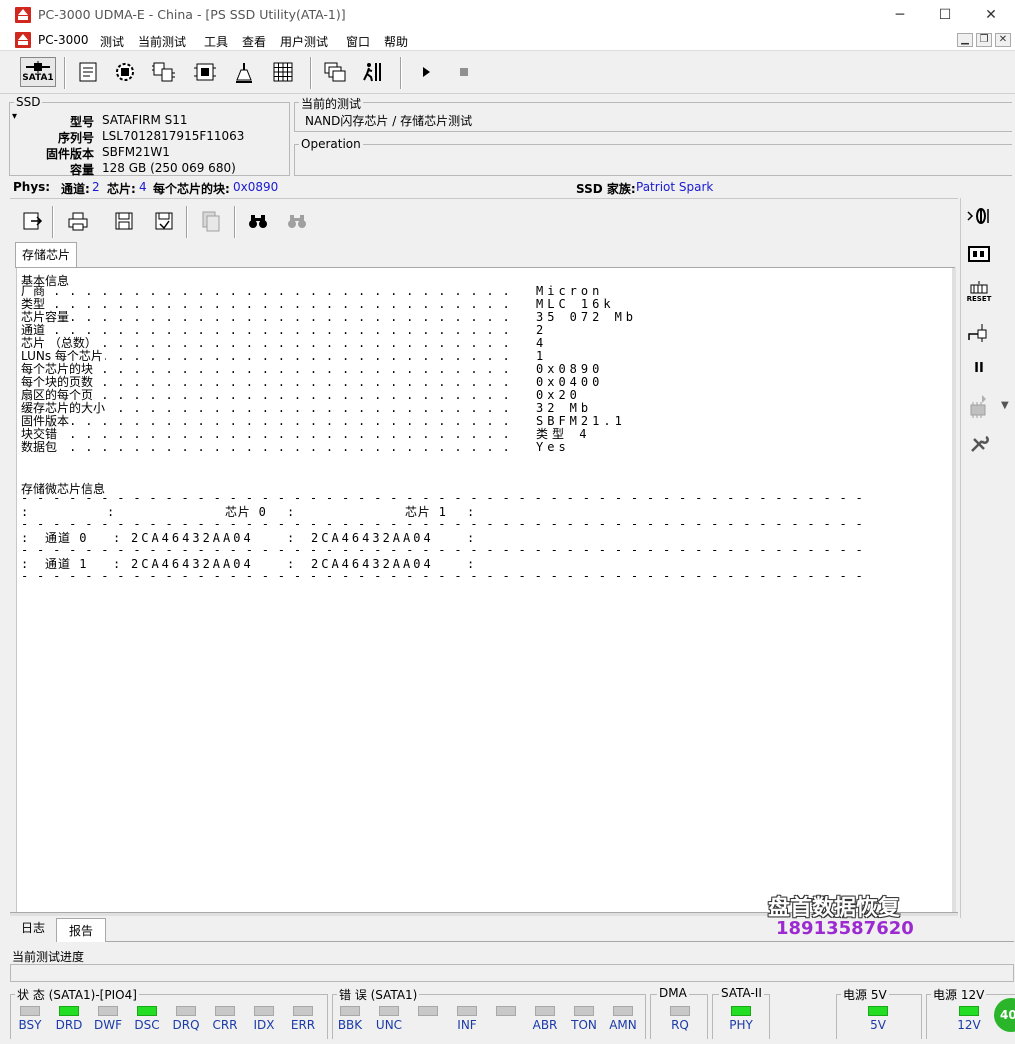 The image size is (1015, 1044). Describe the element at coordinates (112, 41) in the screenshot. I see `menu-test: 测试` at that location.